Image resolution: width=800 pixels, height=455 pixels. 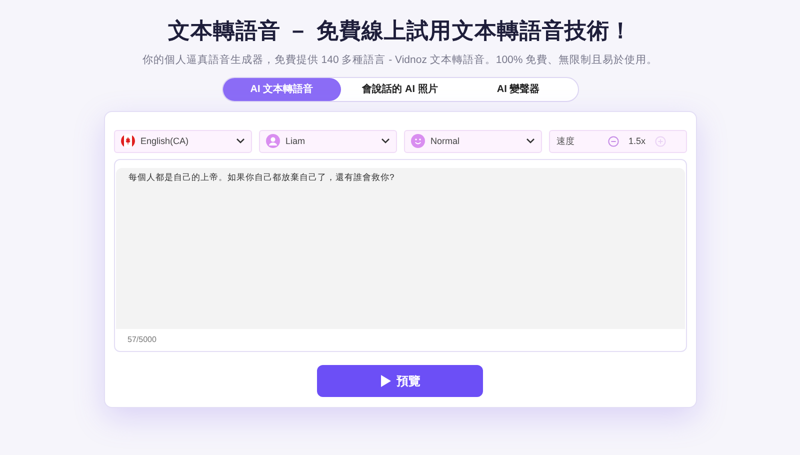 I want to click on plus-button, so click(x=660, y=141).